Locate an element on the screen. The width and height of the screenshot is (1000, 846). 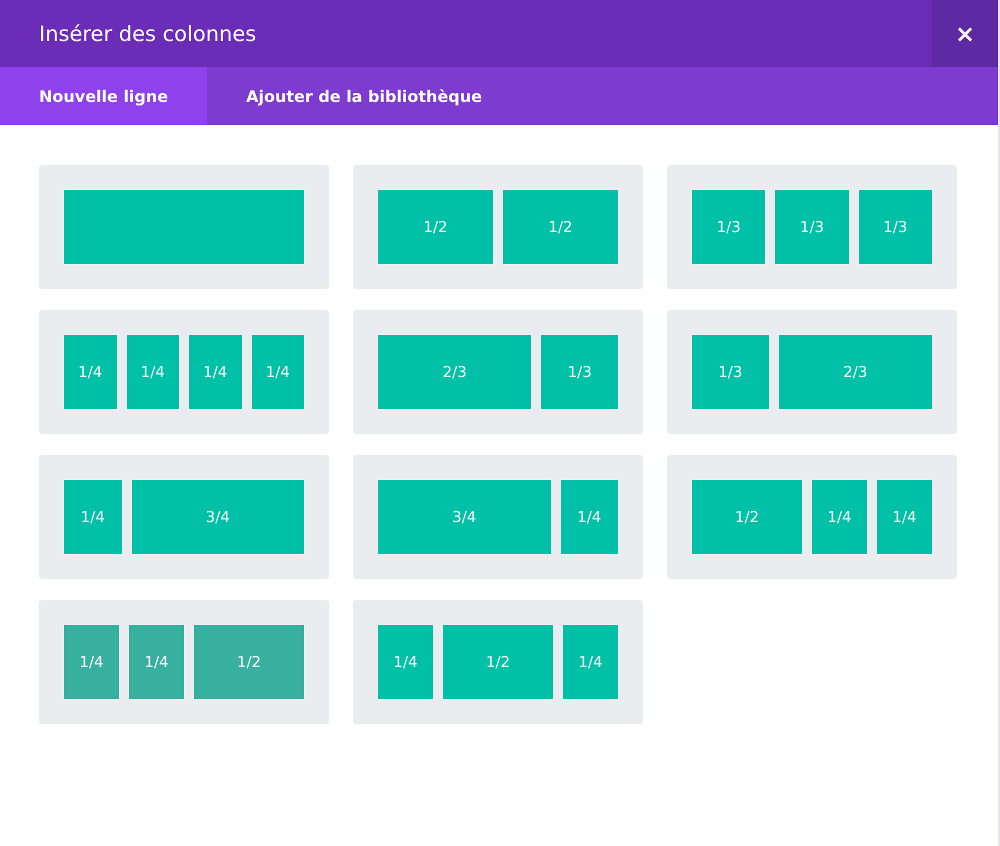
tab: Ajouter de la bibliothèque is located at coordinates (364, 96).